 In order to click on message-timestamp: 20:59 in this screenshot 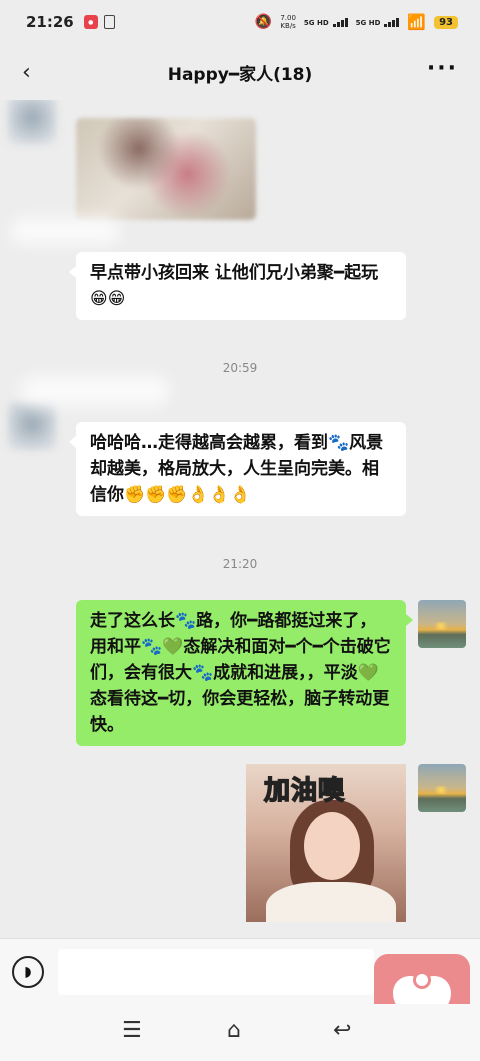, I will do `click(240, 368)`.